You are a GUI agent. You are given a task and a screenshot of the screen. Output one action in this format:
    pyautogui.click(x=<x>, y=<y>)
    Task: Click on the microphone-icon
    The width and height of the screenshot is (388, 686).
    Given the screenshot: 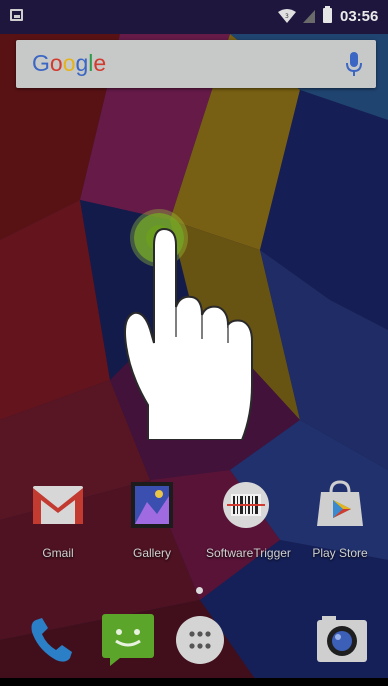 What is the action you would take?
    pyautogui.click(x=354, y=65)
    